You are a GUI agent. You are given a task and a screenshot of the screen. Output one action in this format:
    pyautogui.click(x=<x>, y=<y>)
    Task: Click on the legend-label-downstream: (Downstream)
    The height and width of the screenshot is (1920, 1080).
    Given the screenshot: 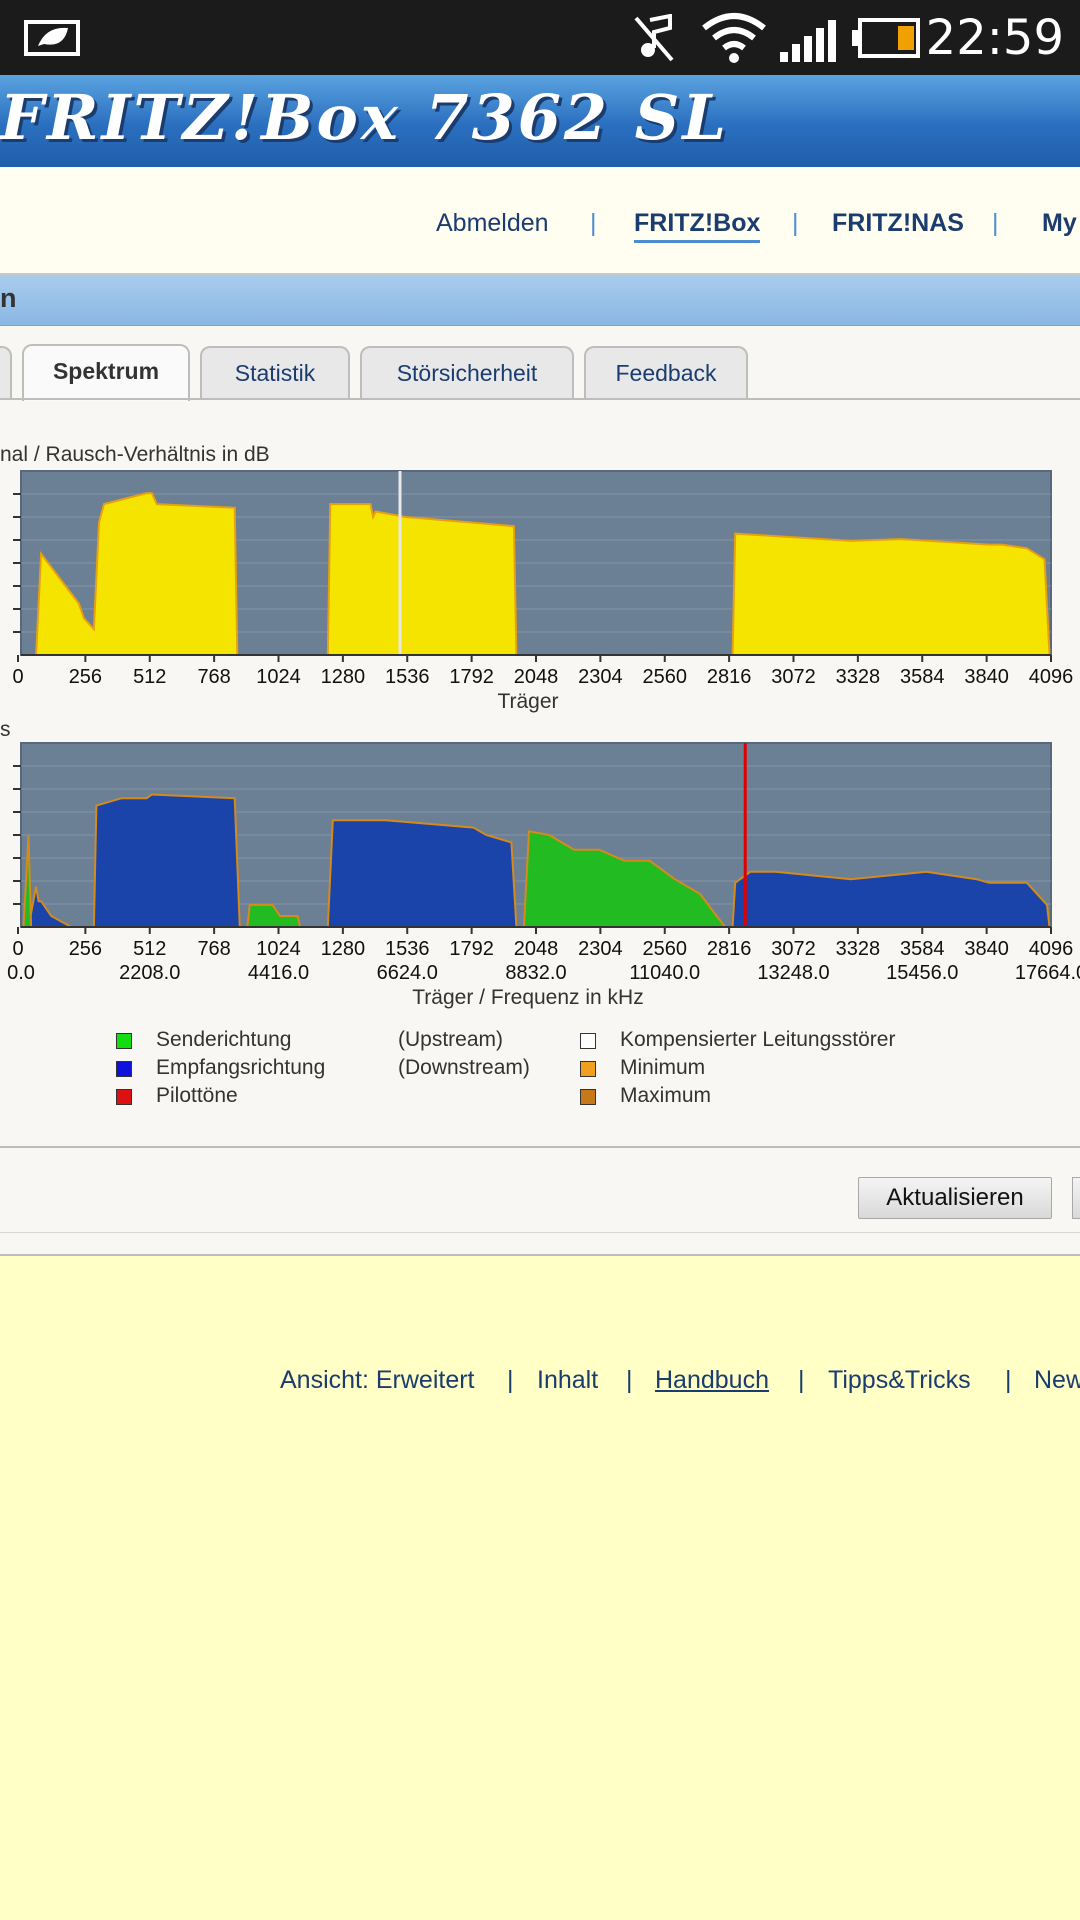 What is the action you would take?
    pyautogui.click(x=464, y=1067)
    